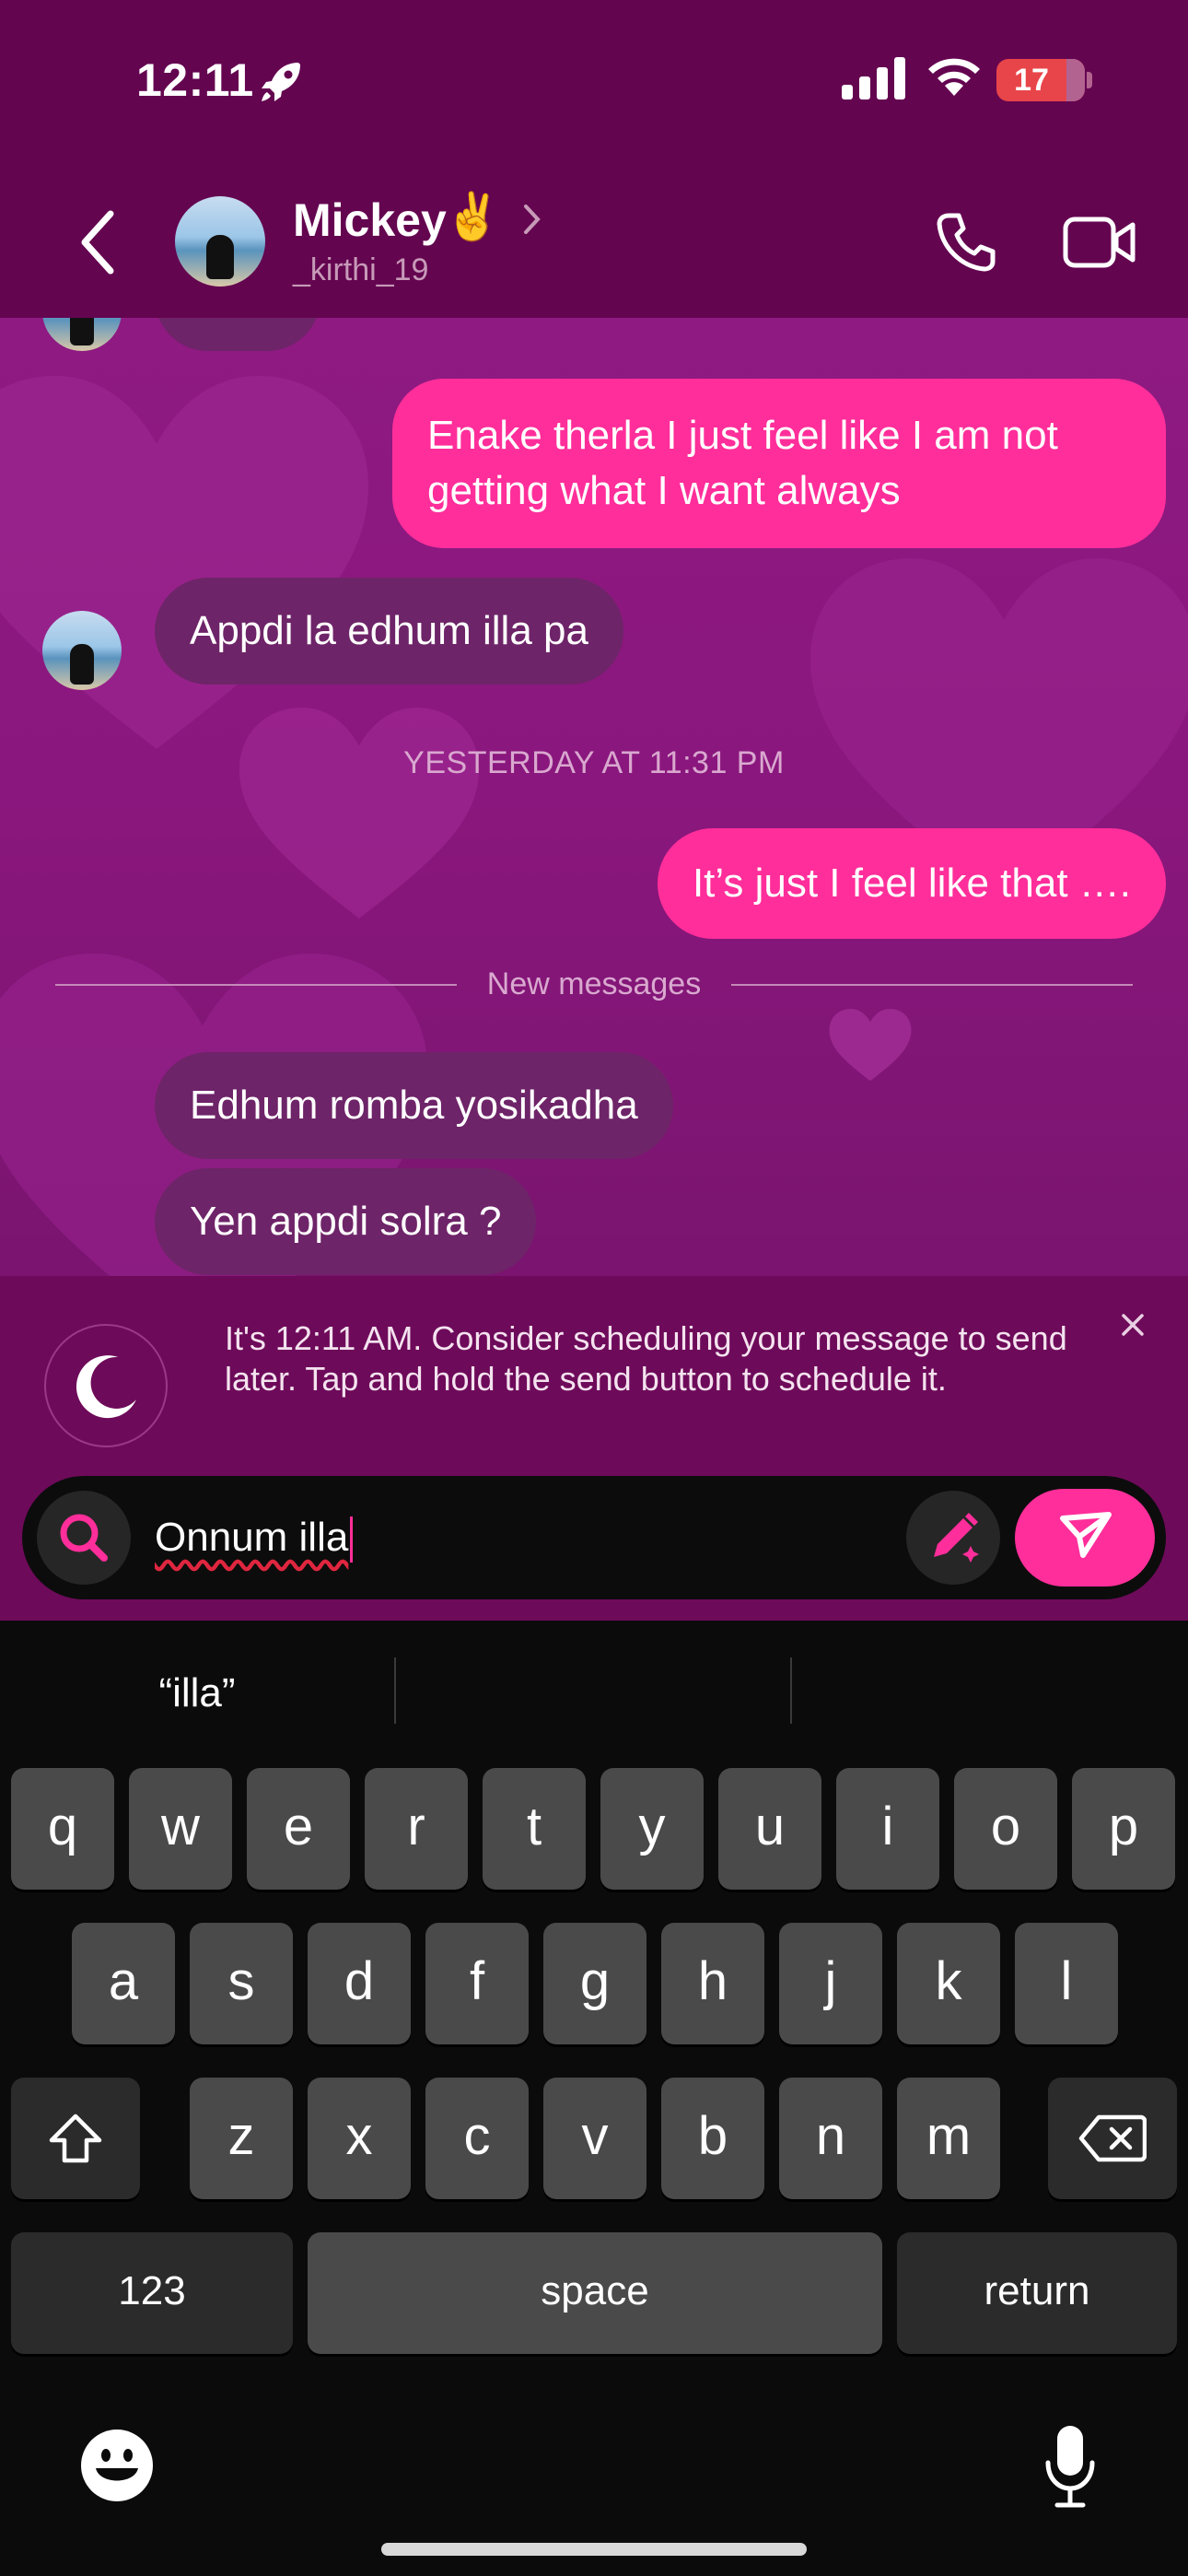 The height and width of the screenshot is (2576, 1188). I want to click on search-button, so click(84, 1538).